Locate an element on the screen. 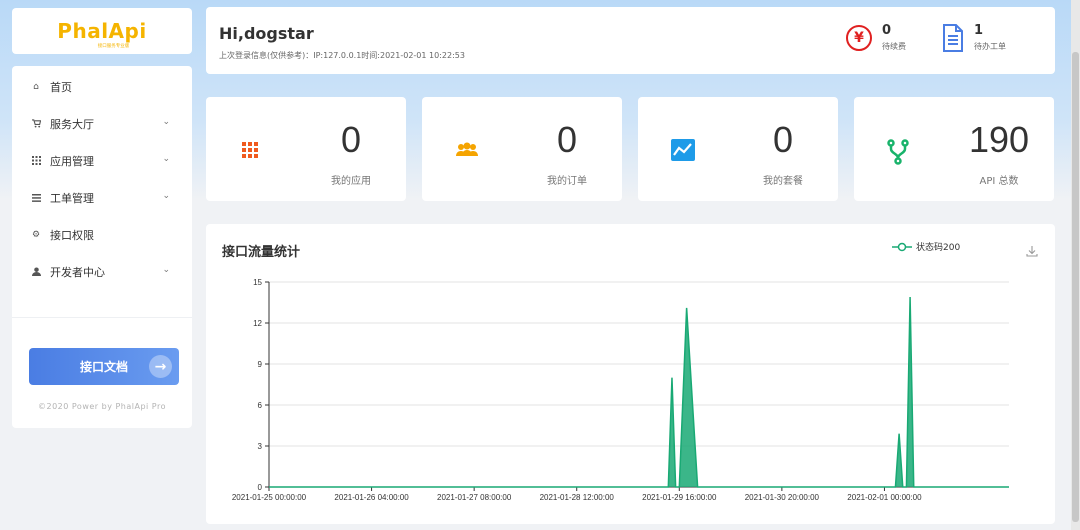  branch-icon is located at coordinates (898, 152).